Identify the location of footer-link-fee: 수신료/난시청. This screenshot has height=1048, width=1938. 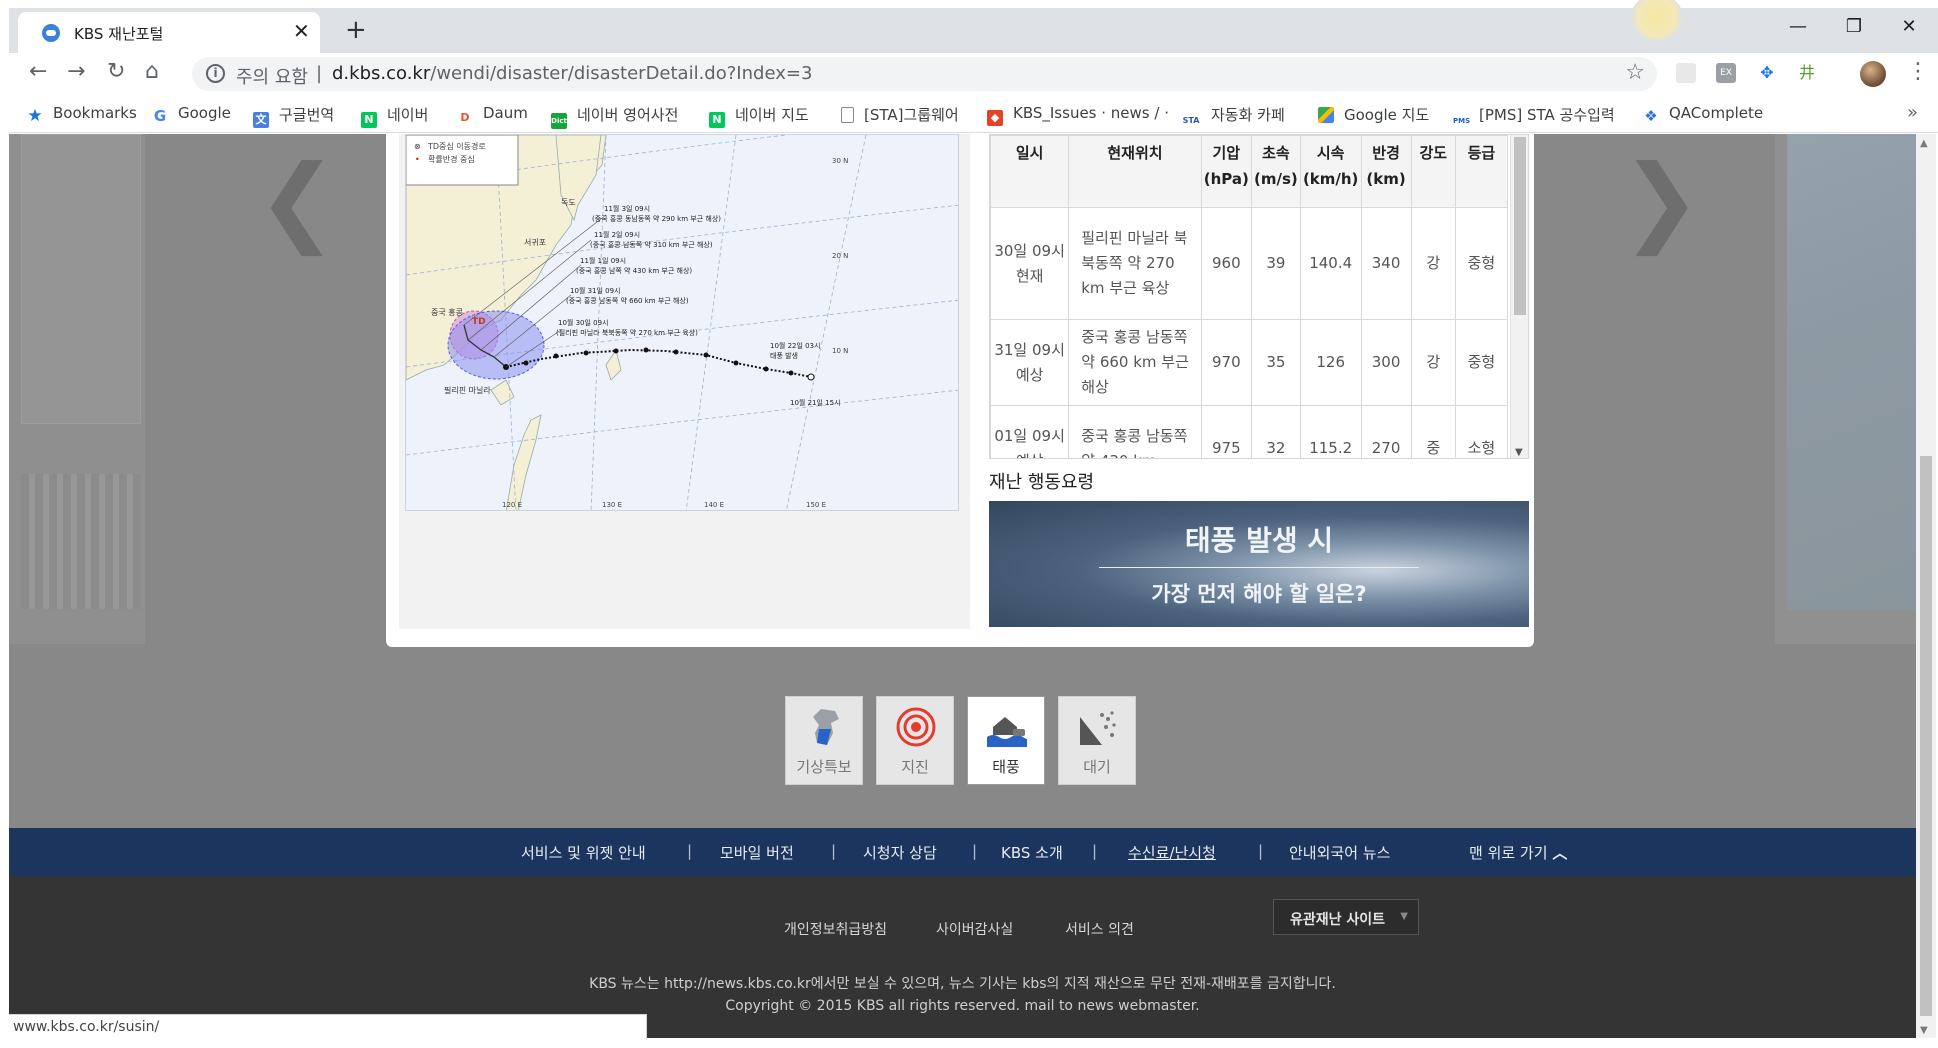
(1172, 852).